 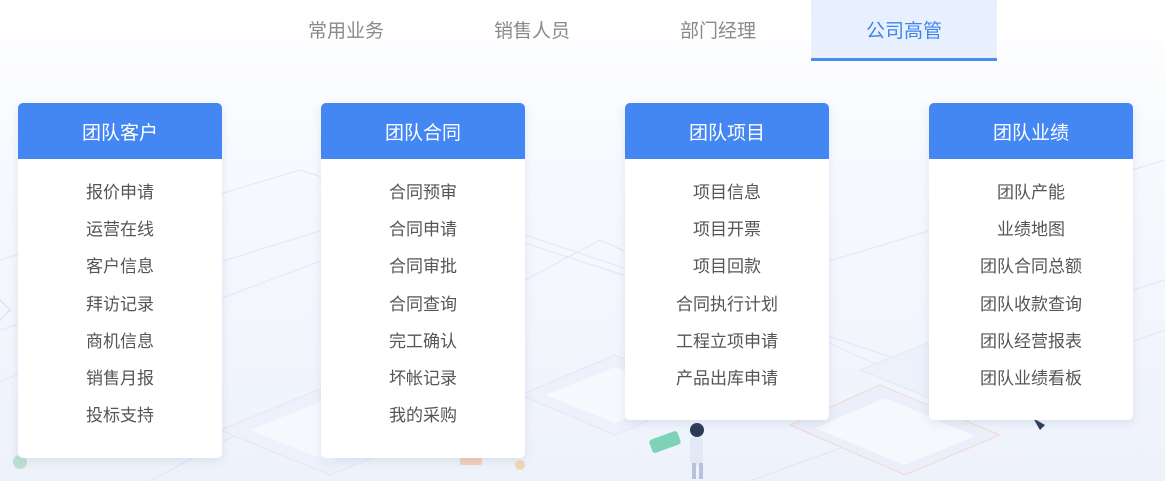 What do you see at coordinates (423, 339) in the screenshot?
I see `menu-item-completion-confirm: 完工确认` at bounding box center [423, 339].